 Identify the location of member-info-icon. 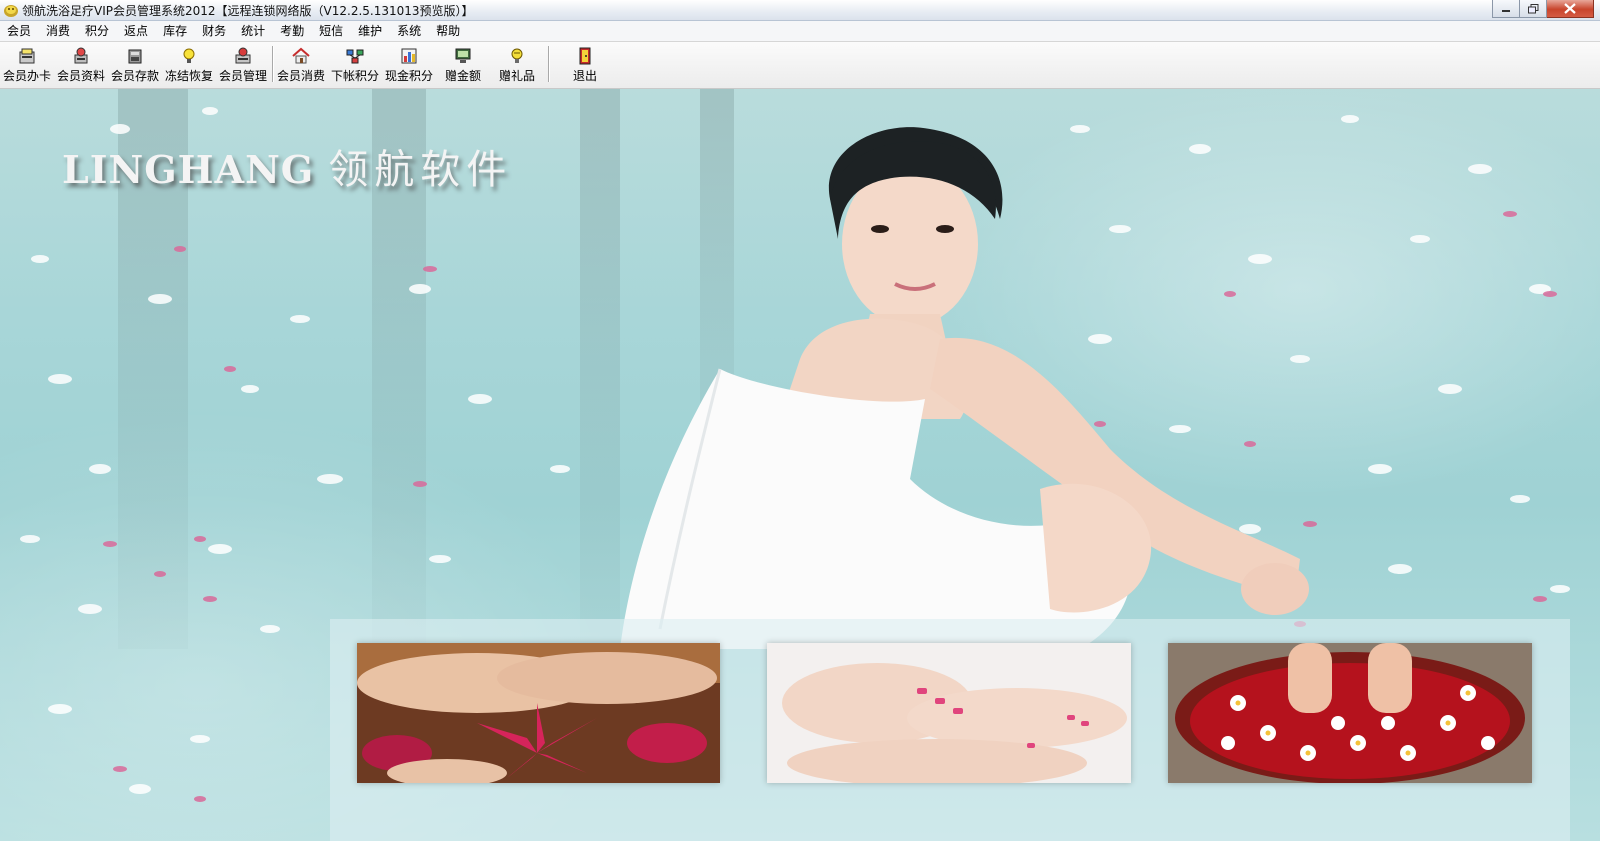
(81, 55).